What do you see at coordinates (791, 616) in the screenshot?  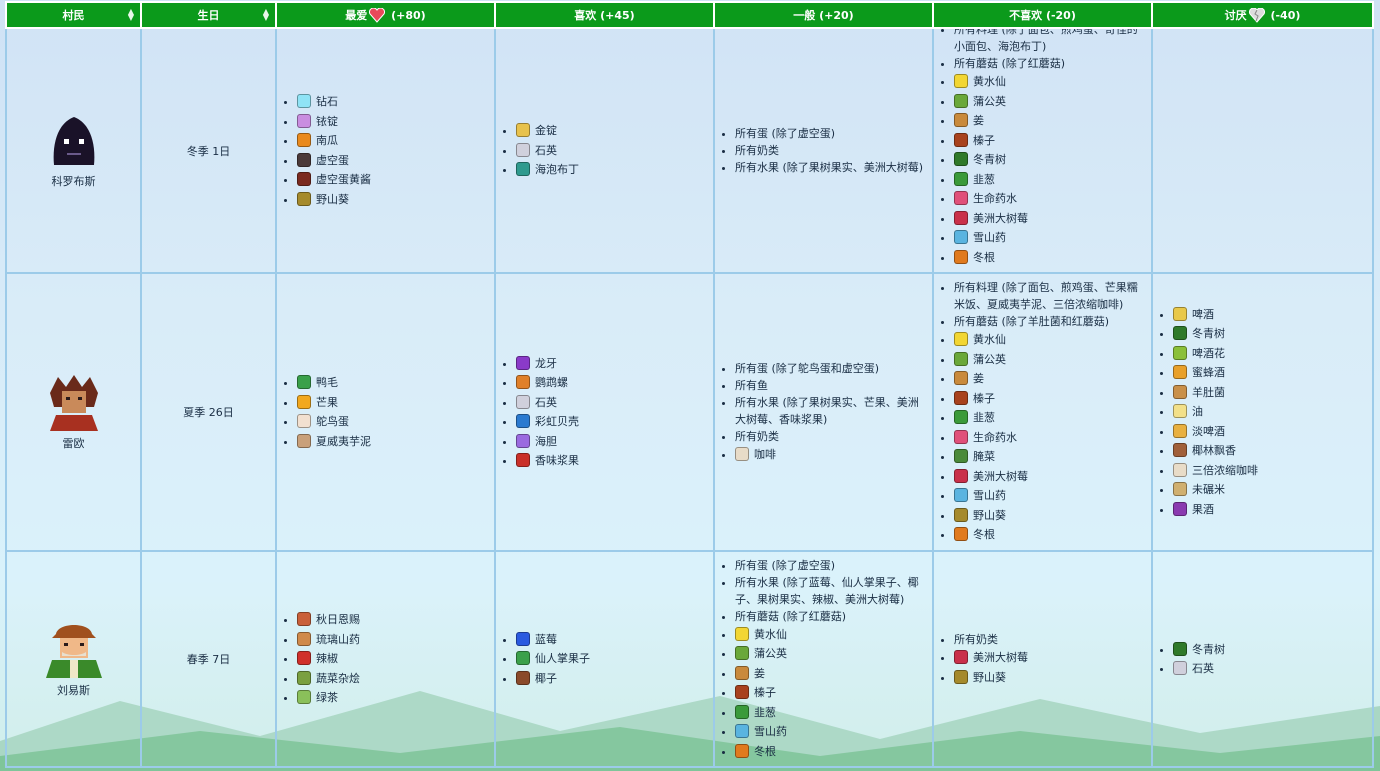 I see `category-text: 所有蘑菇 (除了红蘑菇)` at bounding box center [791, 616].